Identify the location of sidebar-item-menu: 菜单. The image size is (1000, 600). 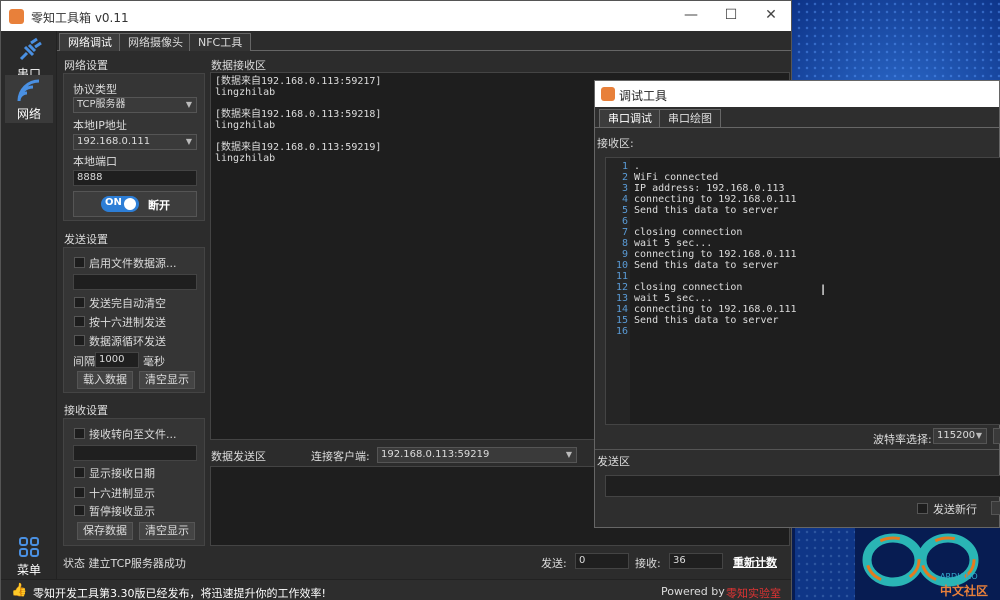
(29, 555).